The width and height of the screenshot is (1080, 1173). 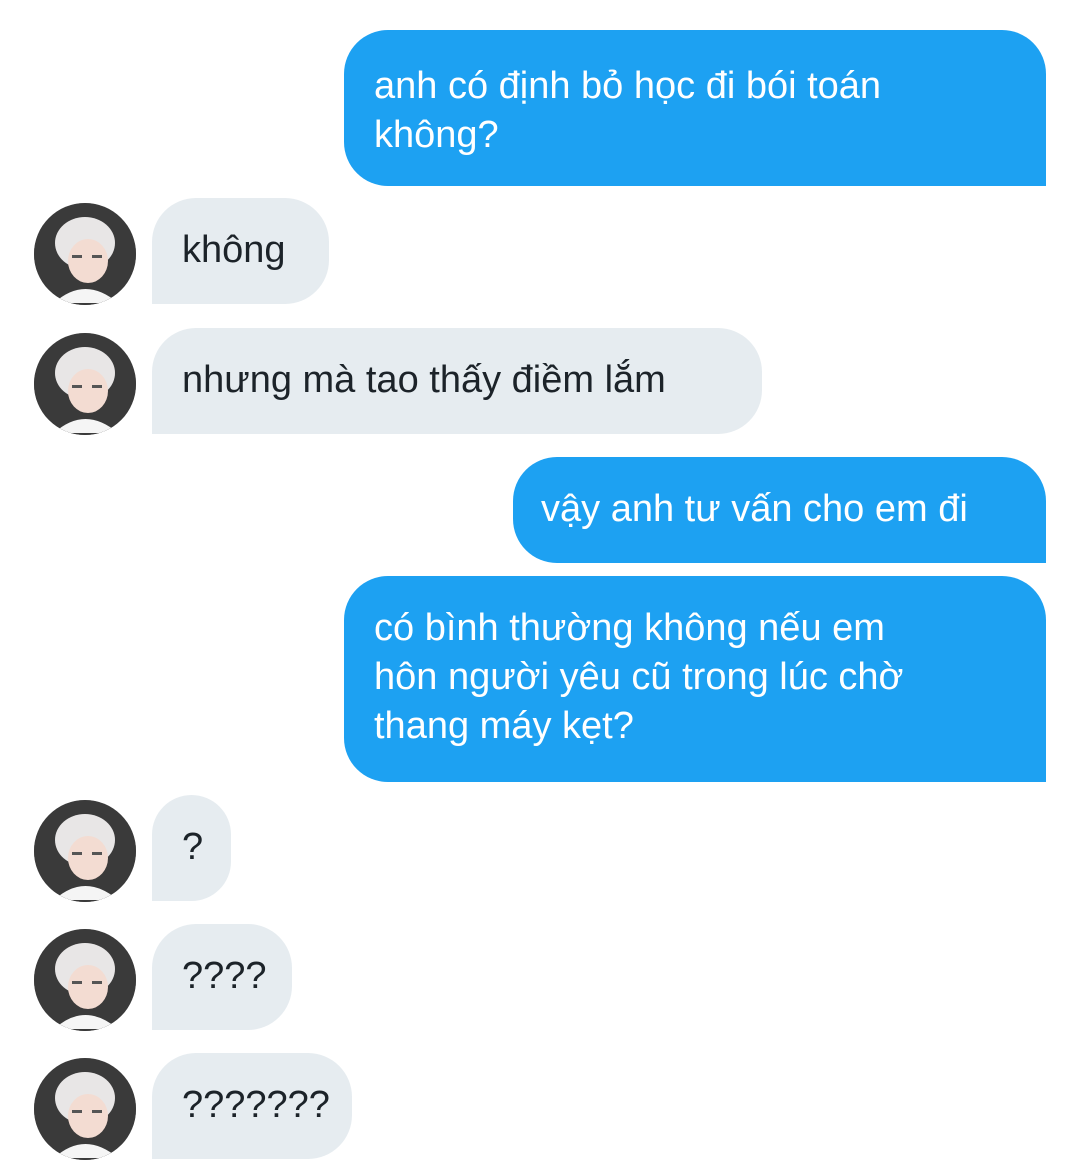 What do you see at coordinates (252, 1106) in the screenshot?
I see `received-message-bubble: ???????` at bounding box center [252, 1106].